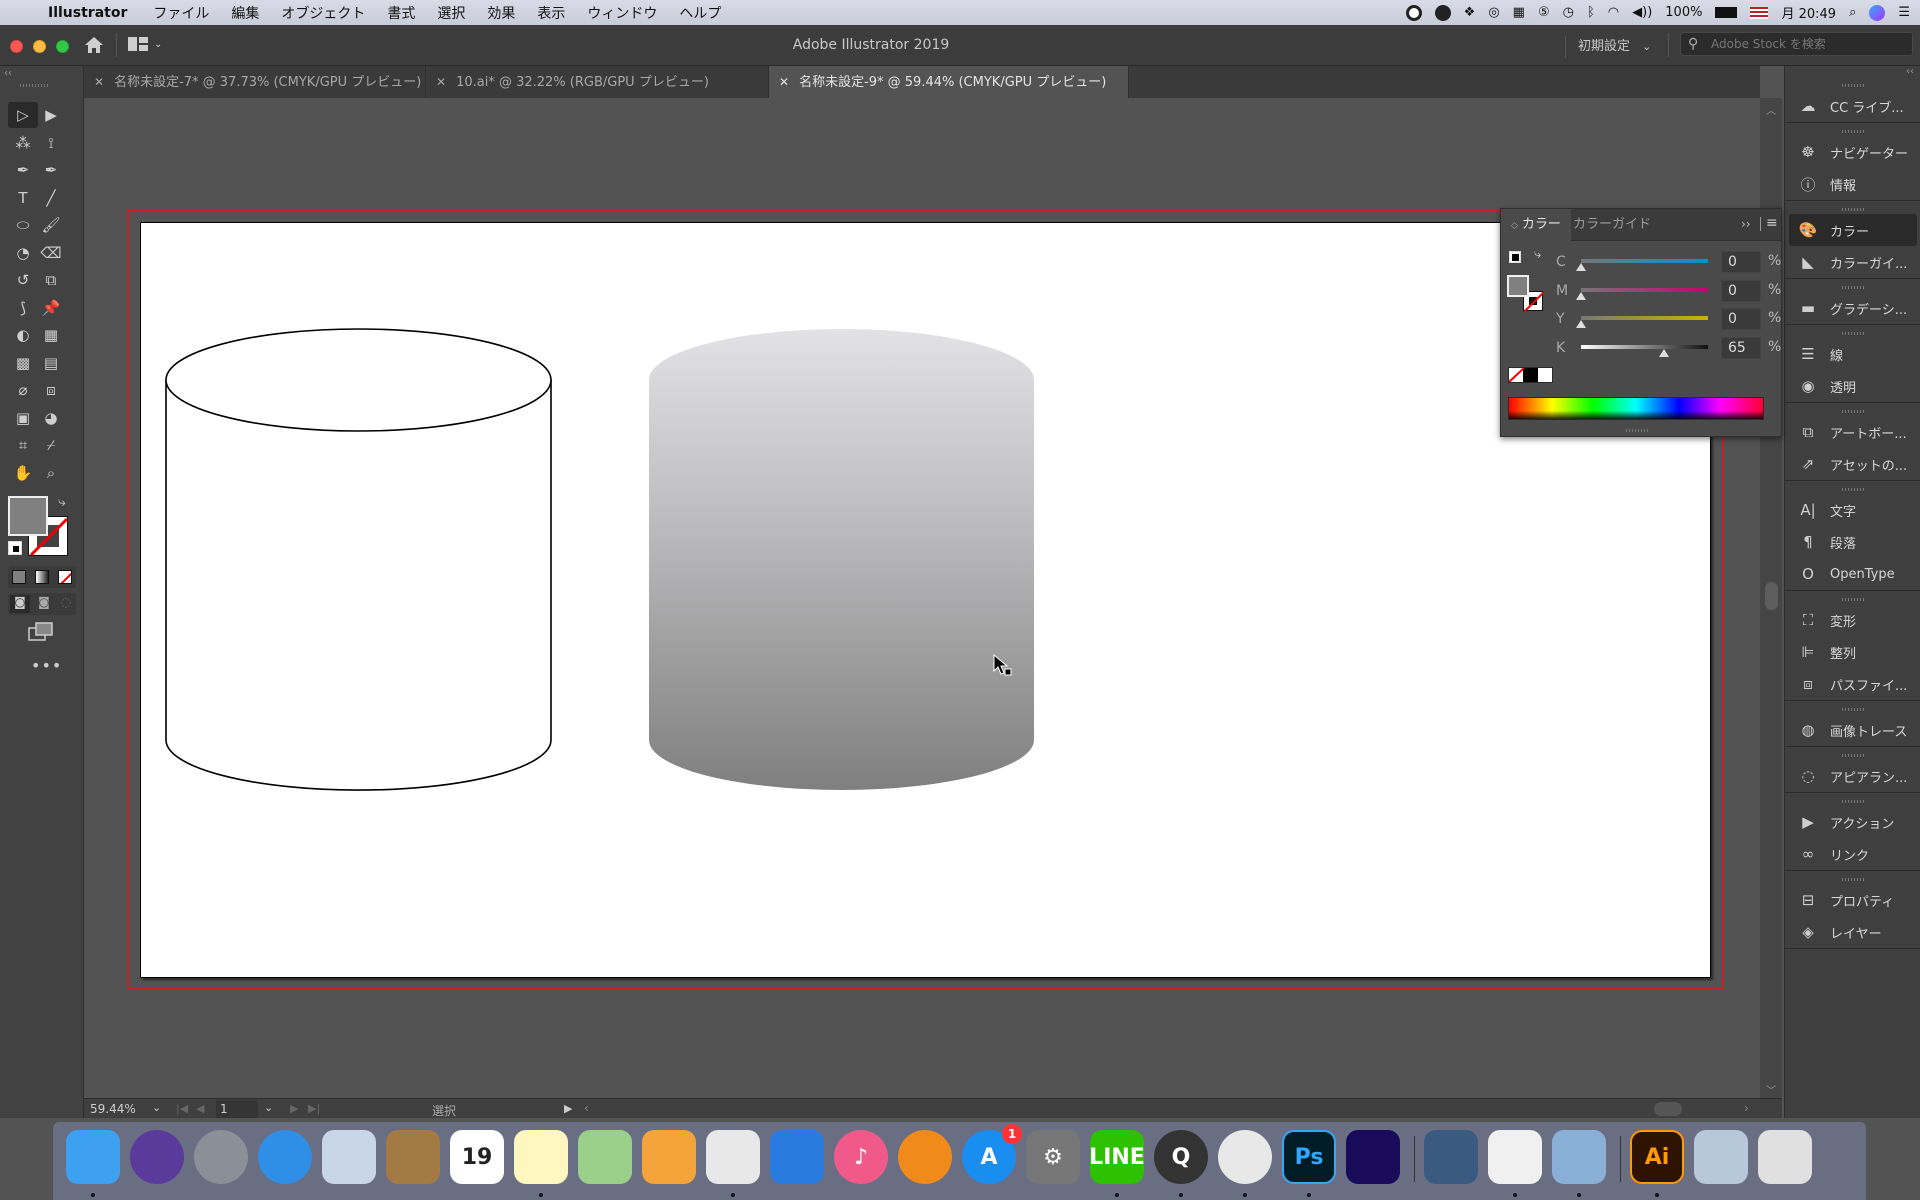 This screenshot has width=1920, height=1200. What do you see at coordinates (1741, 319) in the screenshot?
I see `value-input-y: 0` at bounding box center [1741, 319].